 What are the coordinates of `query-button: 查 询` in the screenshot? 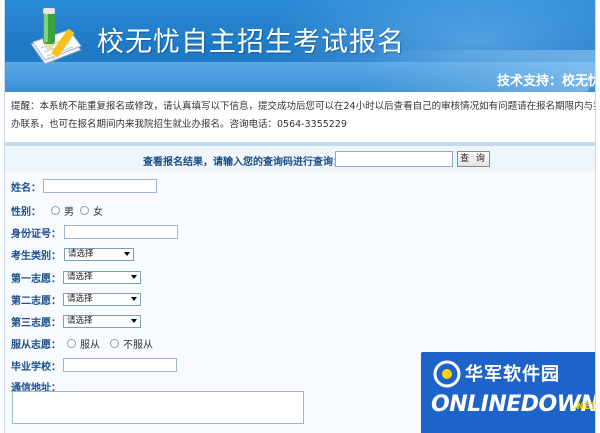 It's located at (473, 159).